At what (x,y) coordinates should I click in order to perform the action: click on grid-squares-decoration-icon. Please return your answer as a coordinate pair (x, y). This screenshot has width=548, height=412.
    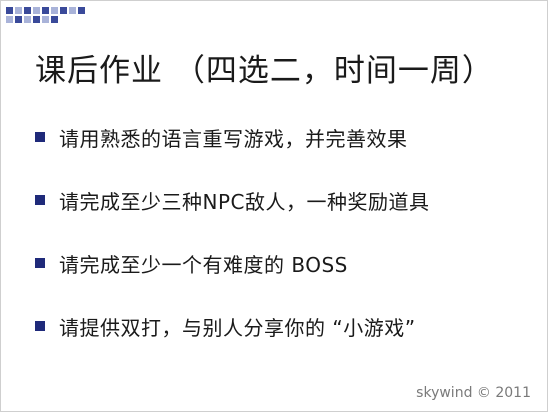
    Looking at the image, I should click on (45, 15).